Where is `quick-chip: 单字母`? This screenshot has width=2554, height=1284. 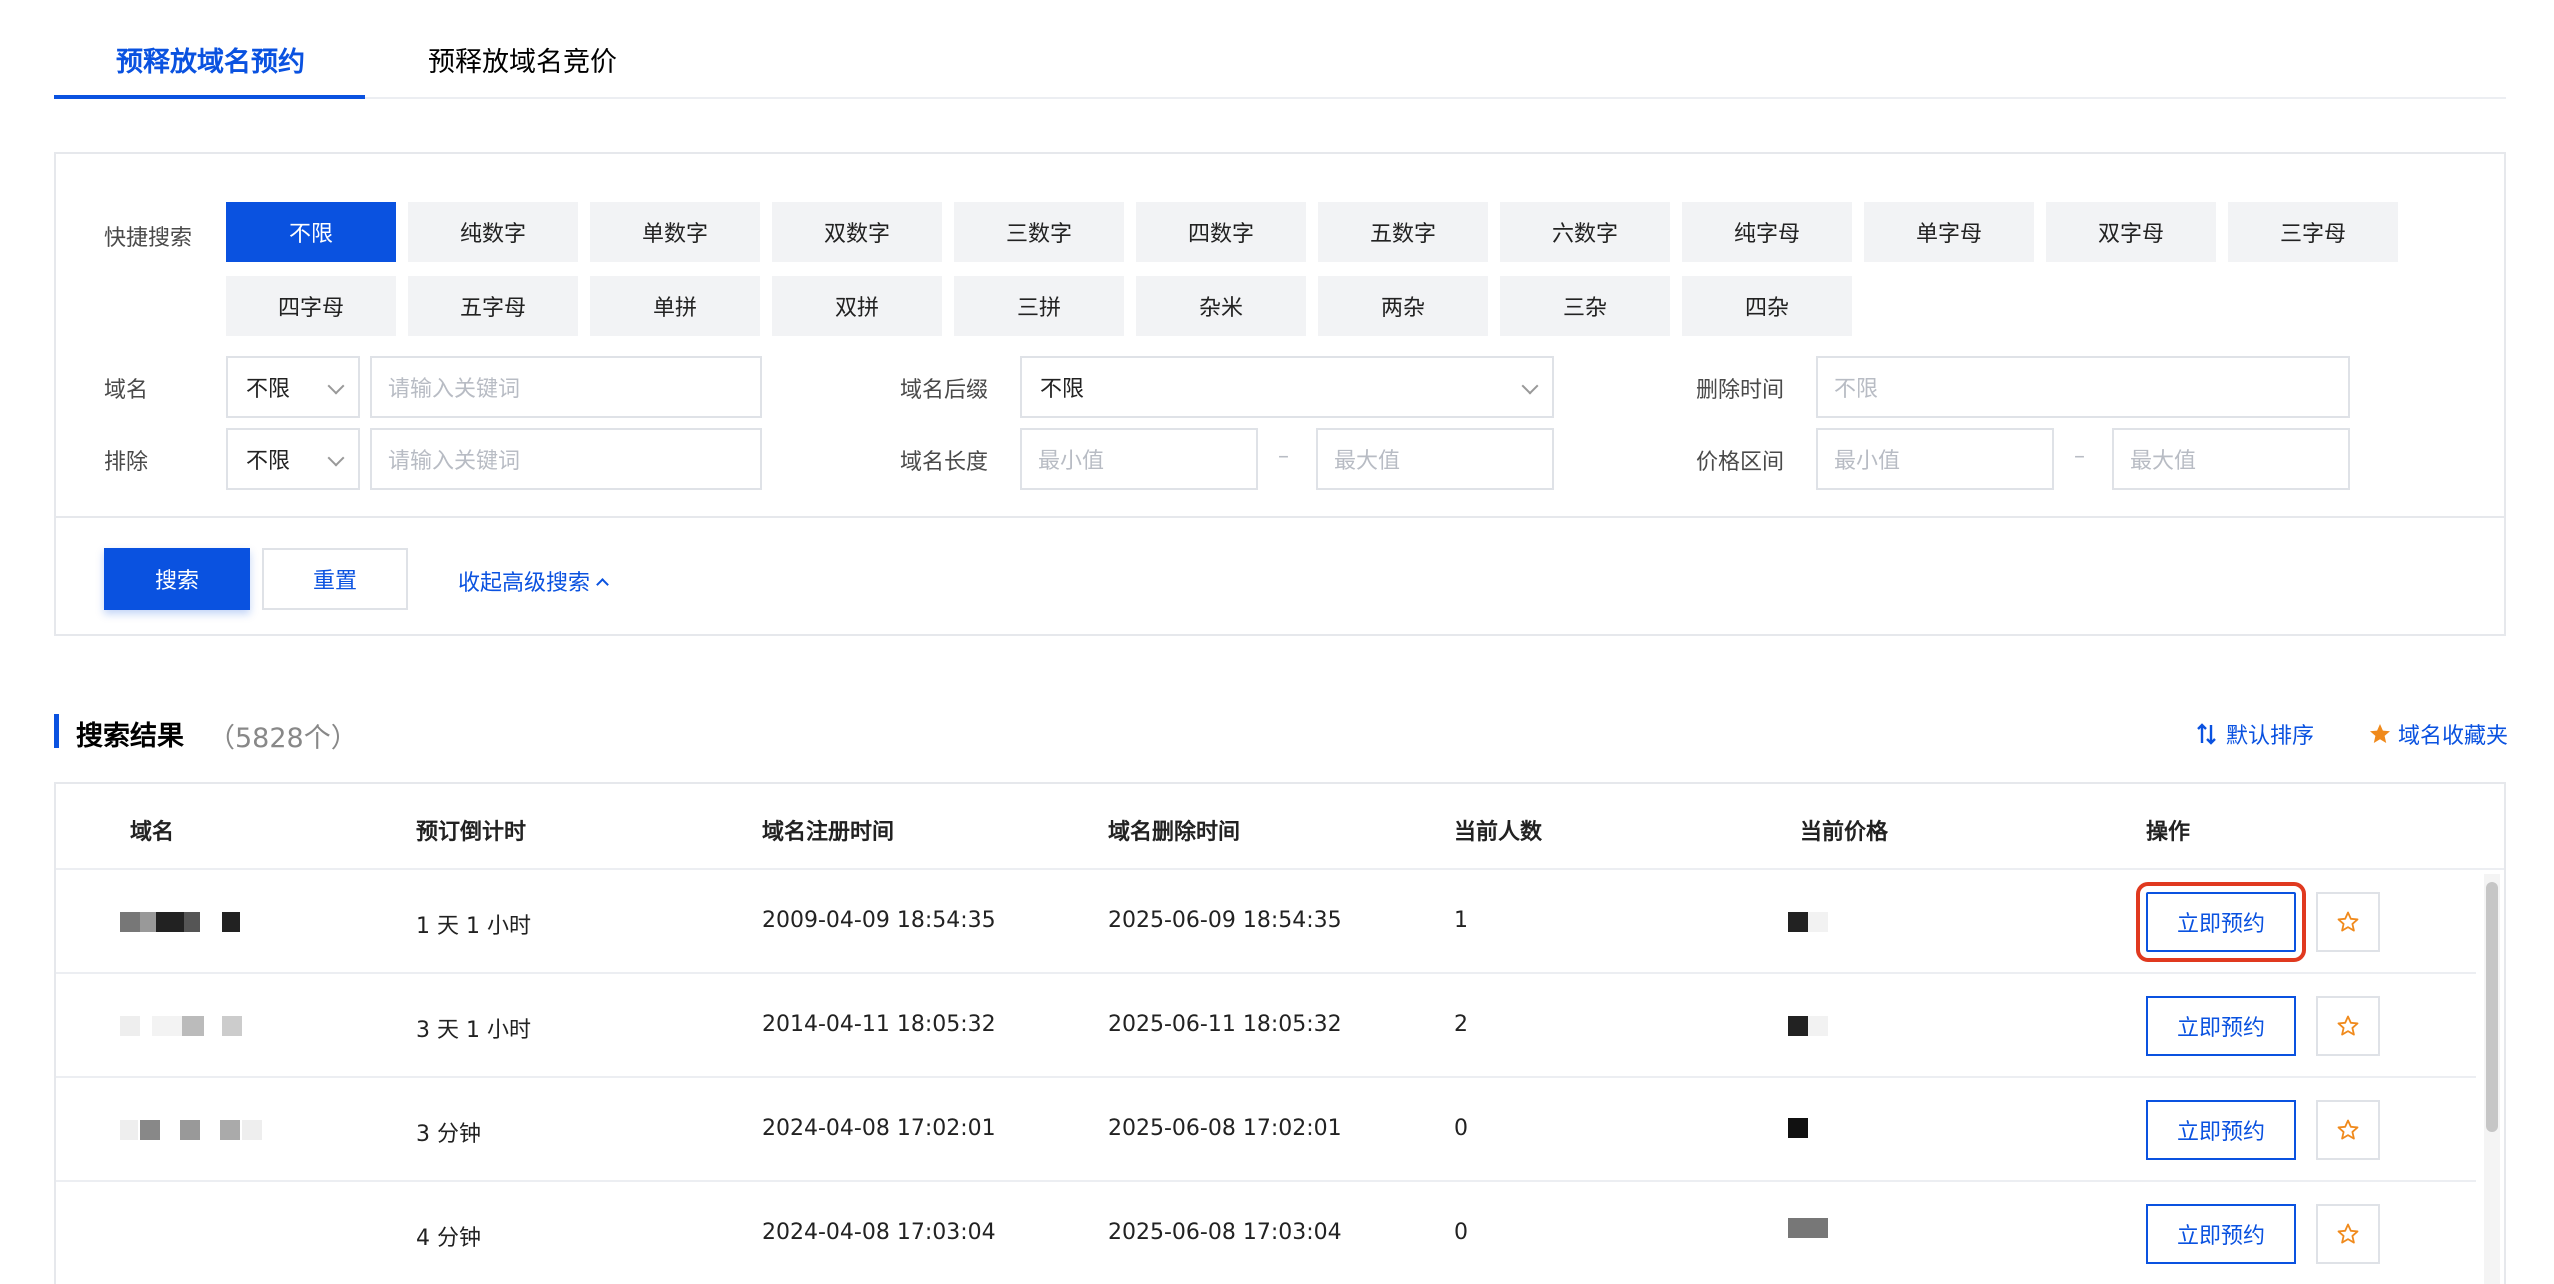
quick-chip: 单字母 is located at coordinates (1949, 232).